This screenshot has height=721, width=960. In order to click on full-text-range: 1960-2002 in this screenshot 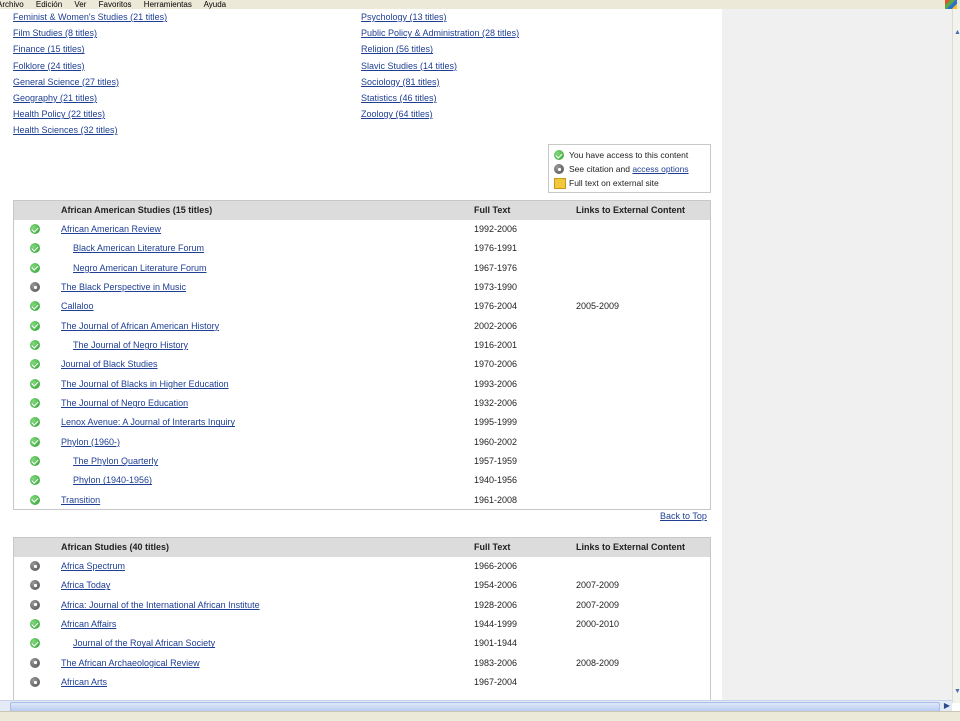, I will do `click(496, 441)`.